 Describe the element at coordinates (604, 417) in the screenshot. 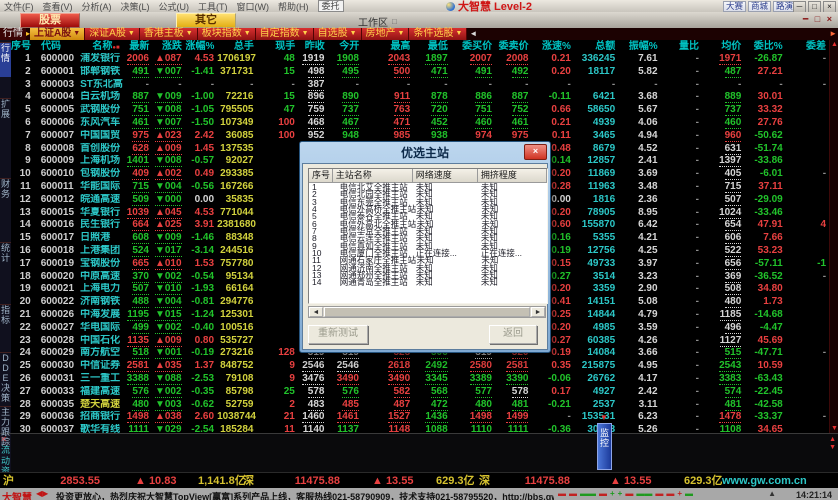

I see `monitor-collapse-icon: ▼` at that location.